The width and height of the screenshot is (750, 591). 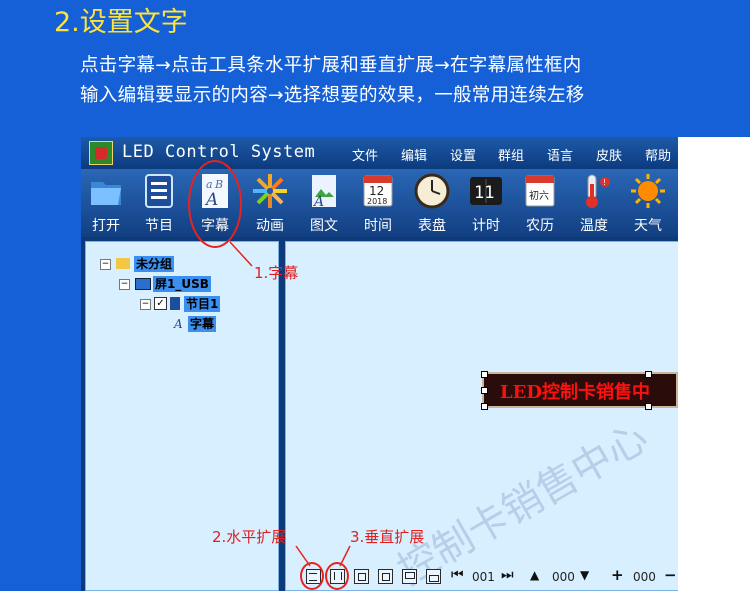 I want to click on align-bottom-button, so click(x=433, y=576).